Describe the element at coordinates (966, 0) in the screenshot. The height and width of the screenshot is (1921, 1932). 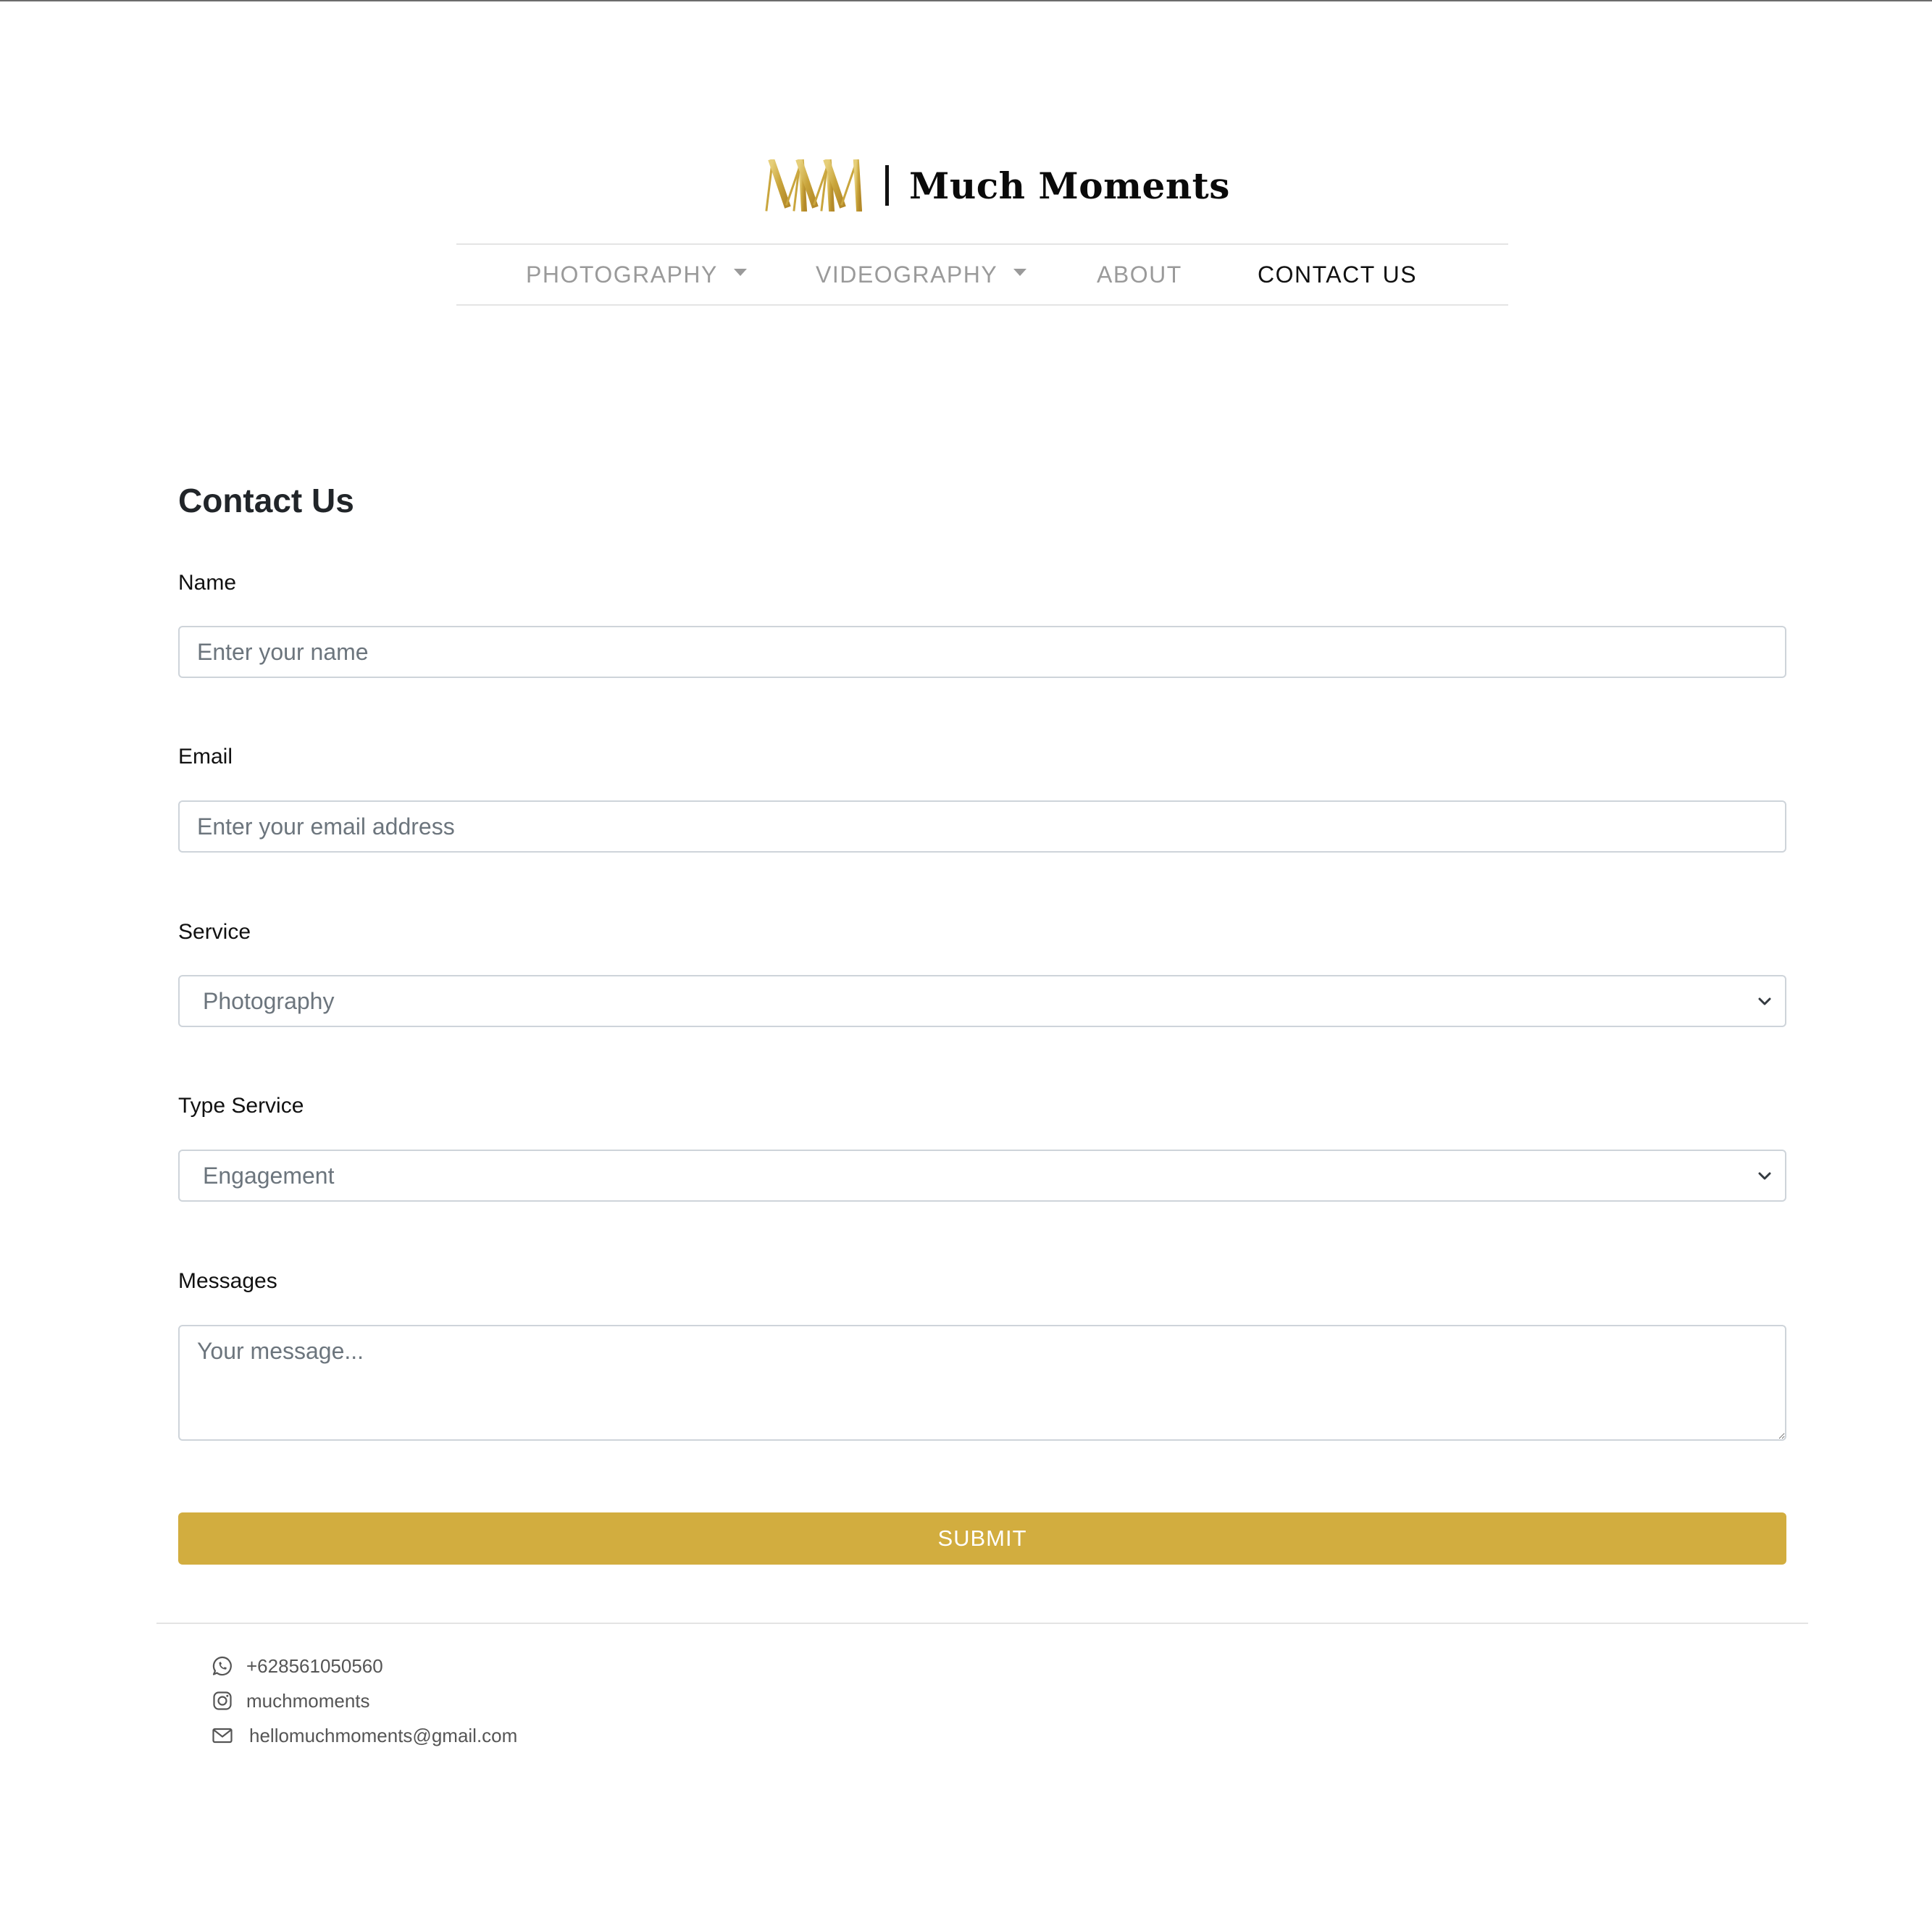
I see `top-border` at that location.